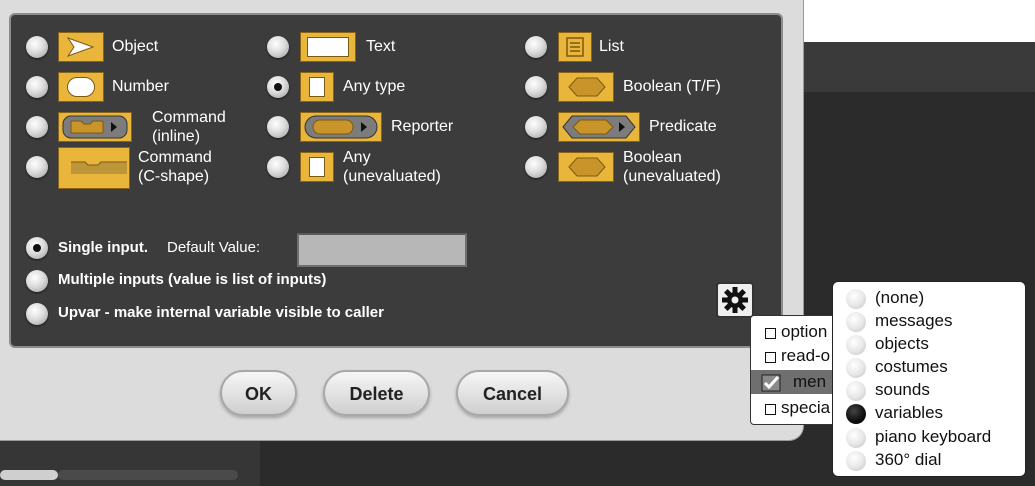 Image resolution: width=1035 pixels, height=486 pixels. I want to click on menu-item-read-only: read-o, so click(796, 356).